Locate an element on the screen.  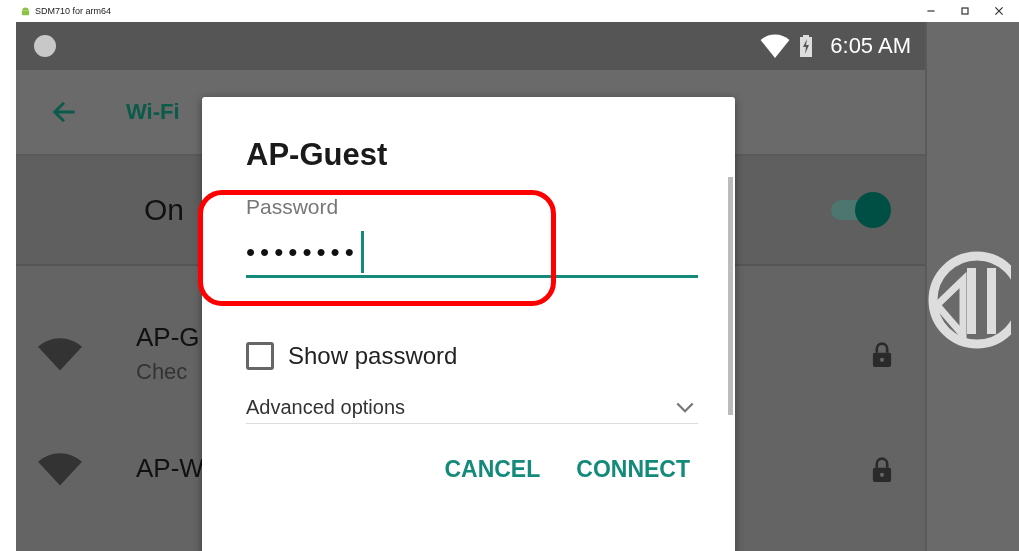
connect-button: CONNECT is located at coordinates (633, 469).